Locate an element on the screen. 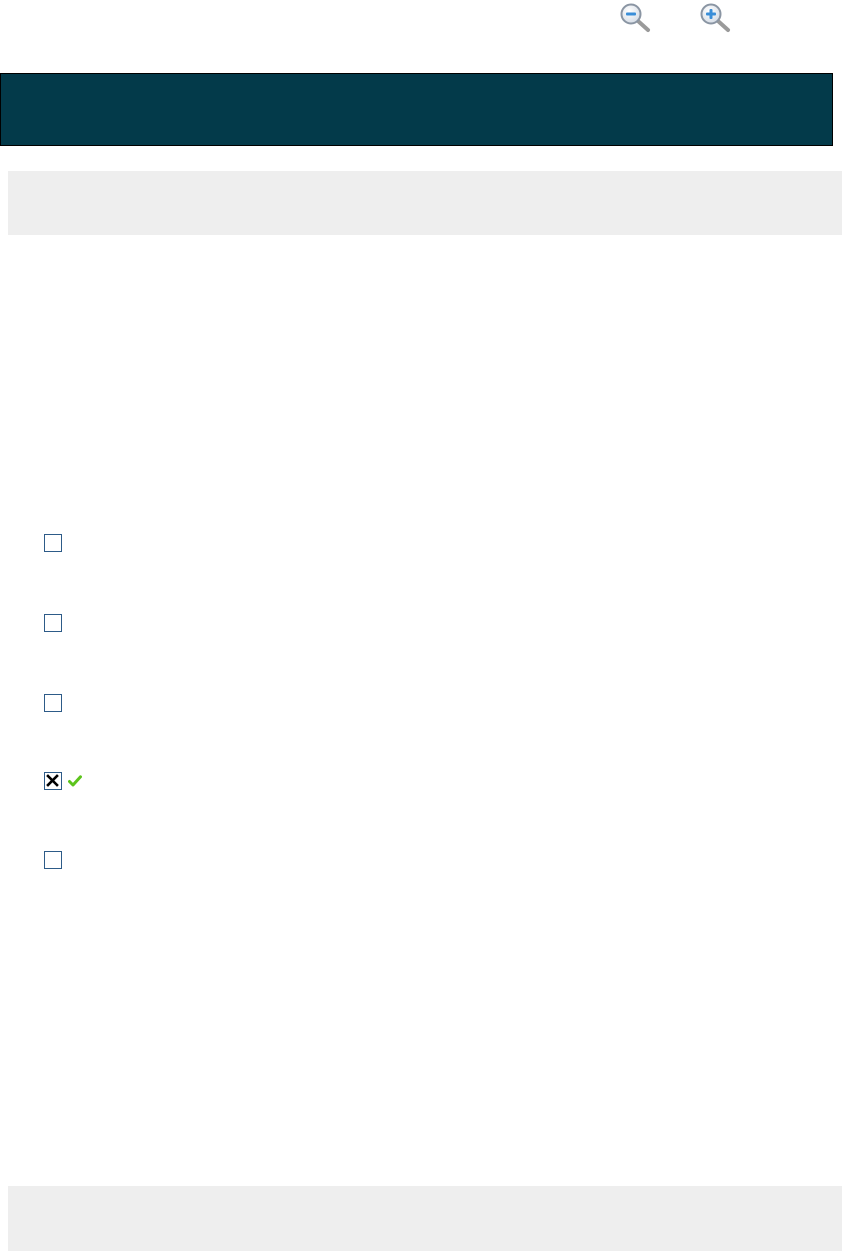 The image size is (842, 1251). zoom-out-button is located at coordinates (634, 17).